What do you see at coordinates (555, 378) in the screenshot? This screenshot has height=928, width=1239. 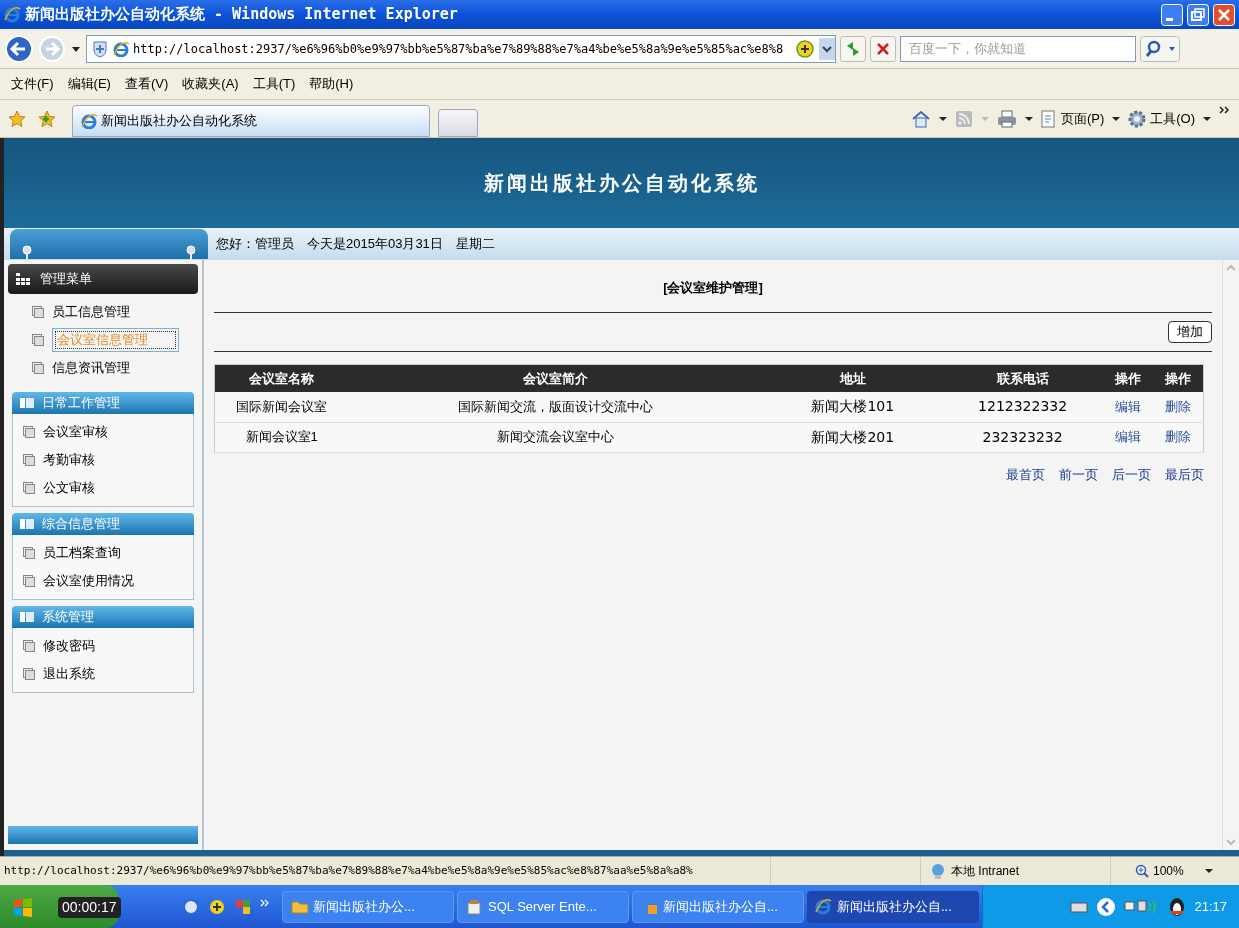 I see `column-header: 会议室简介` at bounding box center [555, 378].